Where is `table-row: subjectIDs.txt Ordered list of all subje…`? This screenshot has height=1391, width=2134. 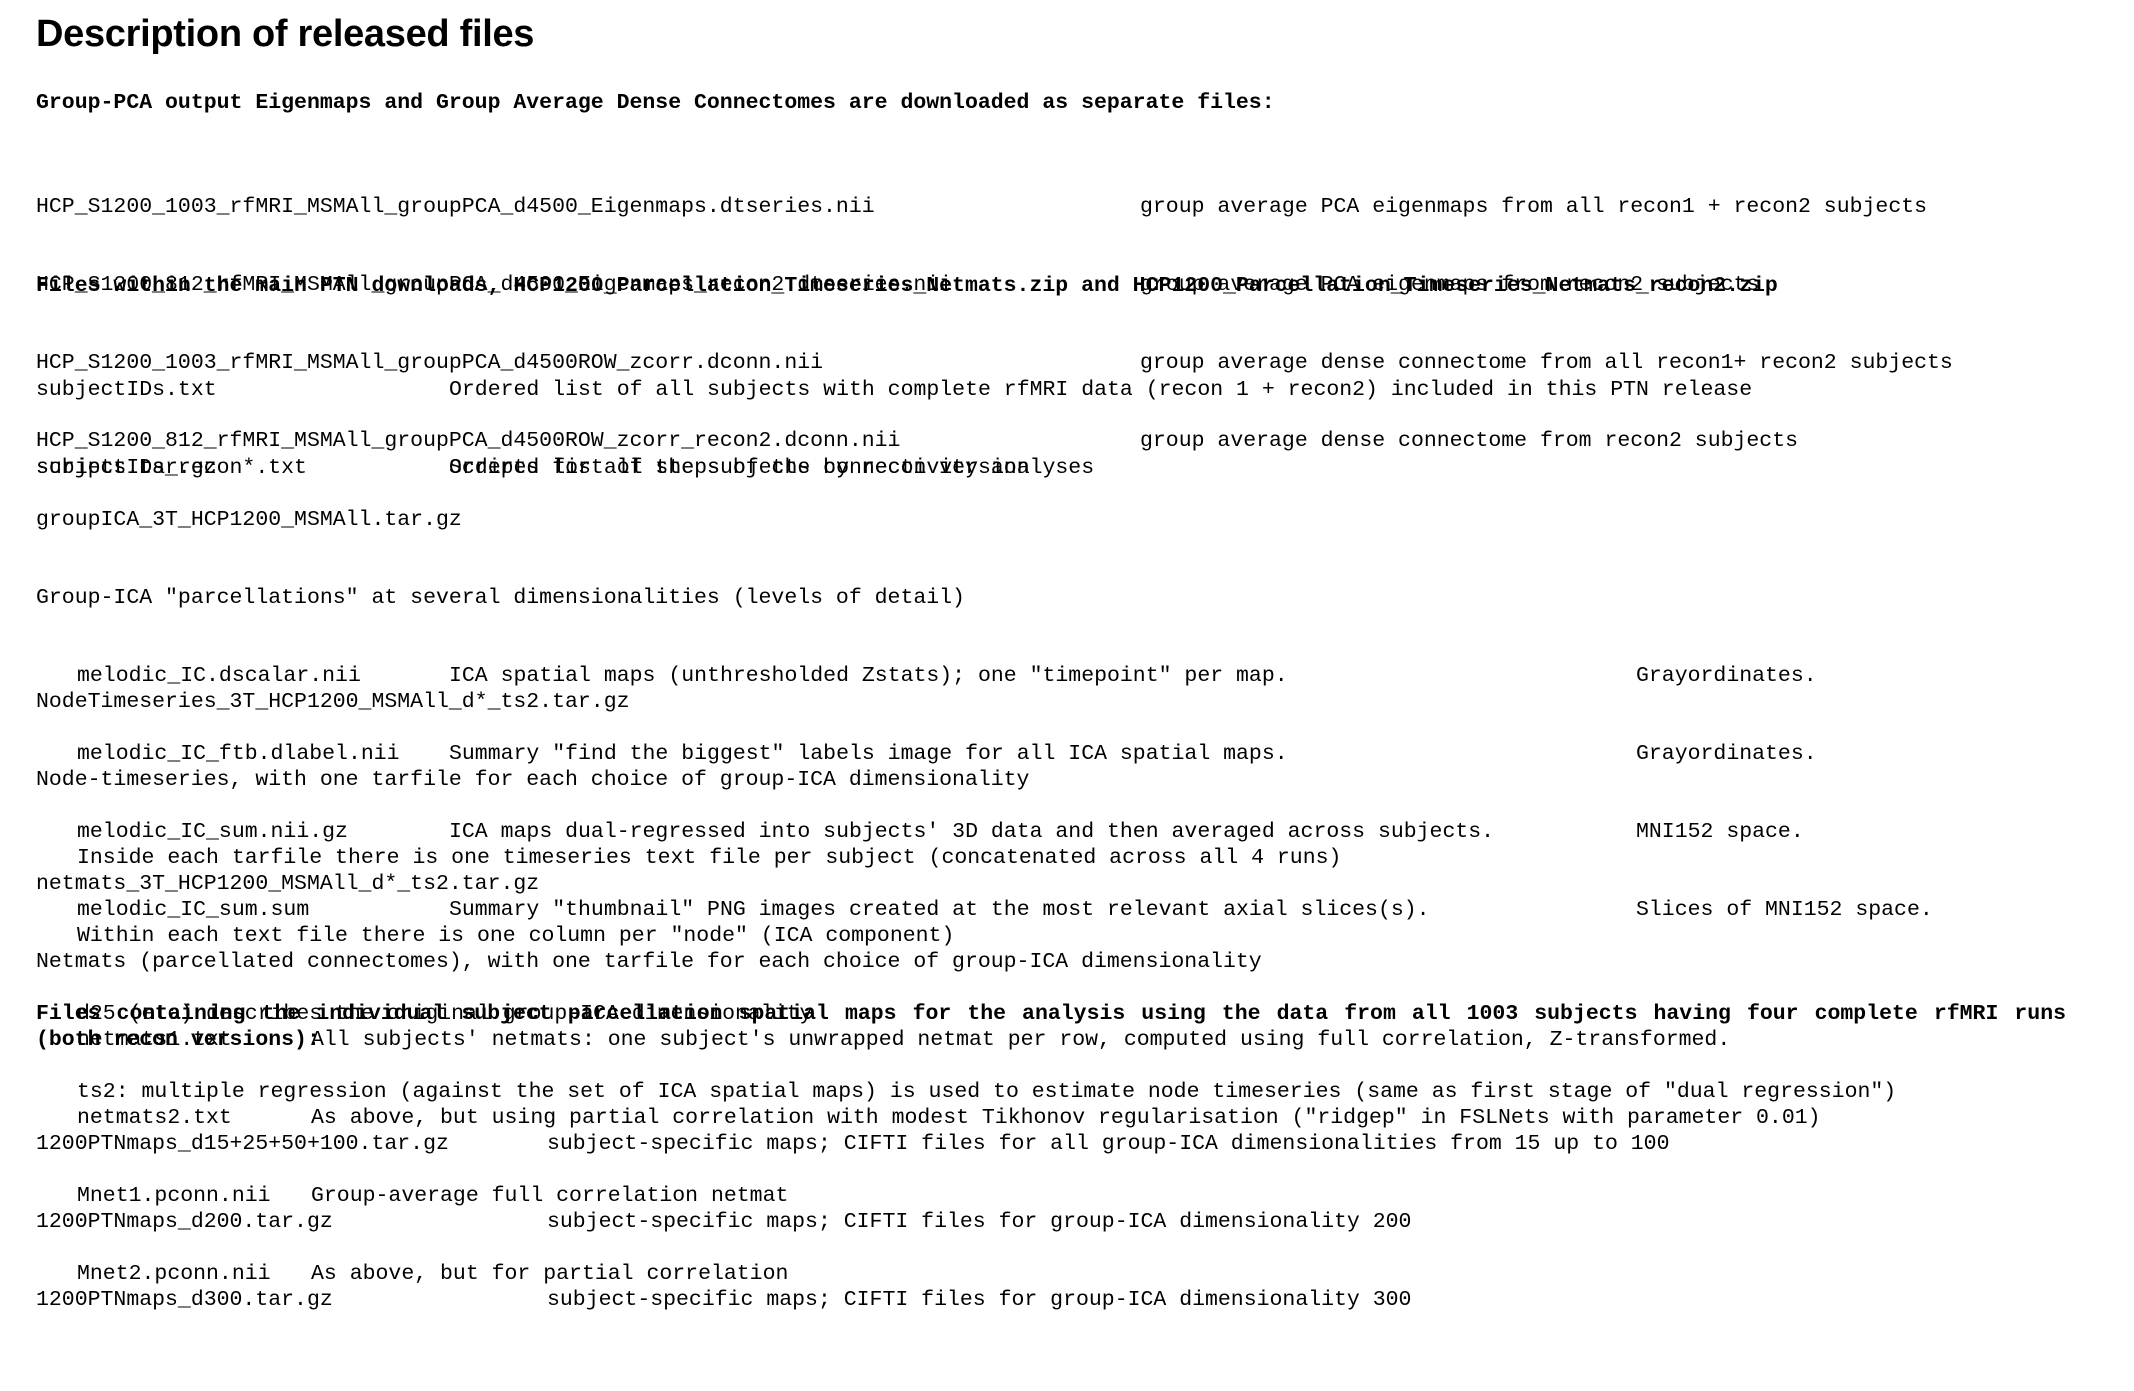
table-row: subjectIDs.txt Ordered list of all subje… is located at coordinates (1066, 390).